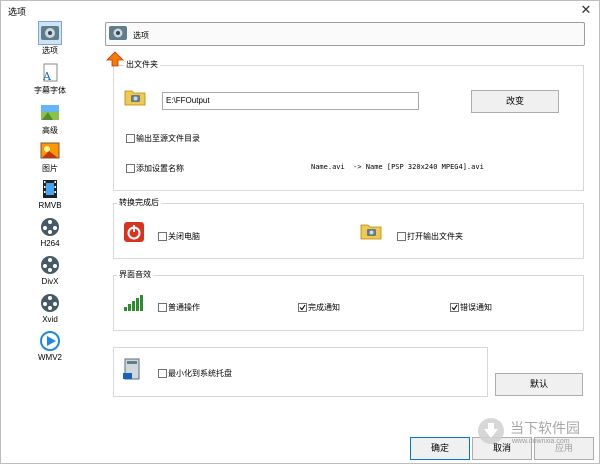 This screenshot has height=464, width=600. I want to click on title-bar, so click(300, 11).